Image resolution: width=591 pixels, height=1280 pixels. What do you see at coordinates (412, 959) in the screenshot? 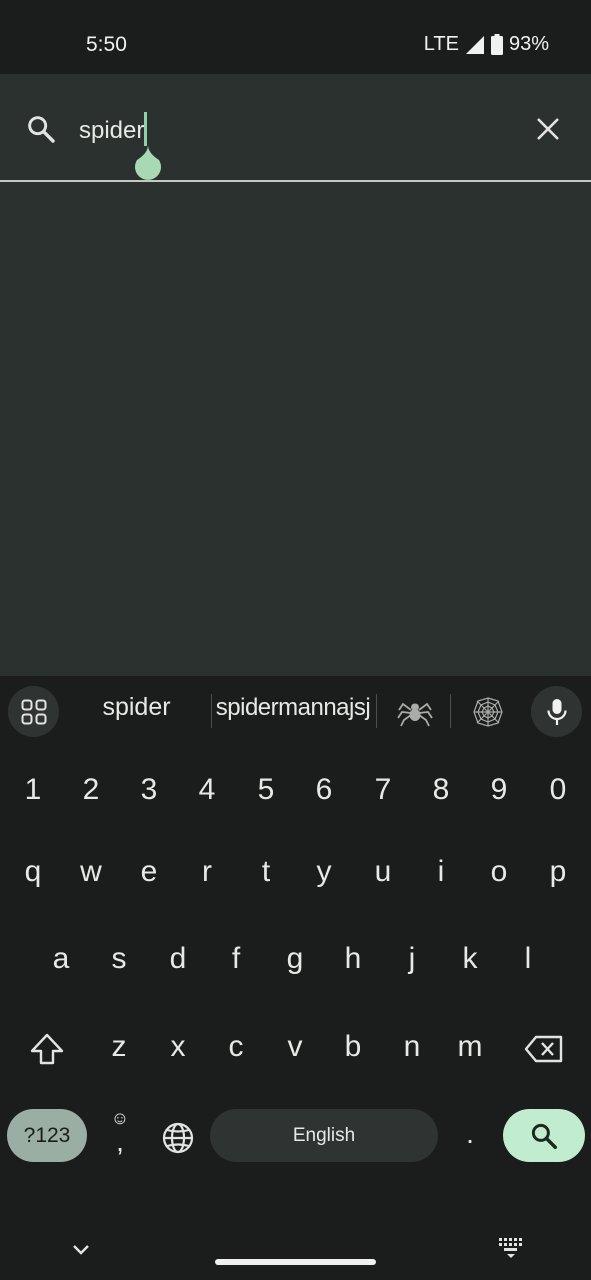
I see `key-j: j` at bounding box center [412, 959].